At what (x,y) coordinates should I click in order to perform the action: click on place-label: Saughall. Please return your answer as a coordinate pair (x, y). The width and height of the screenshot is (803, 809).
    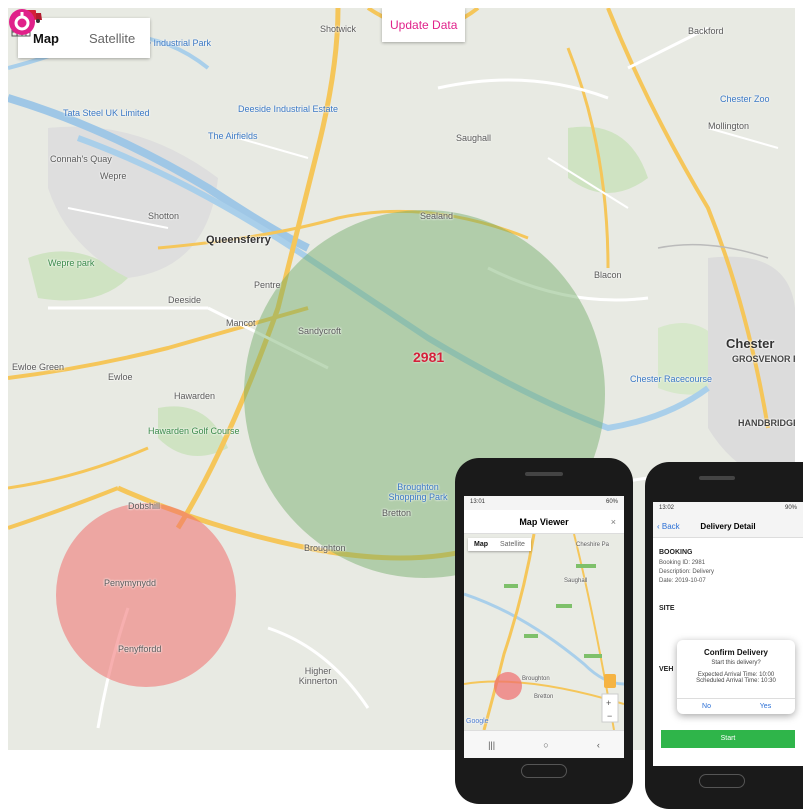
    Looking at the image, I should click on (474, 138).